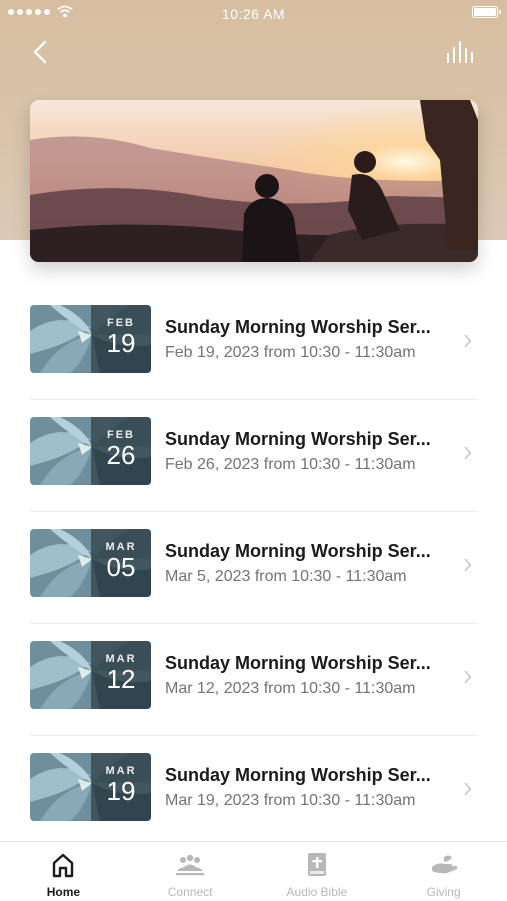 This screenshot has height=901, width=507. Describe the element at coordinates (90, 339) in the screenshot. I see `sermon-thumbnail: FEB 19` at that location.